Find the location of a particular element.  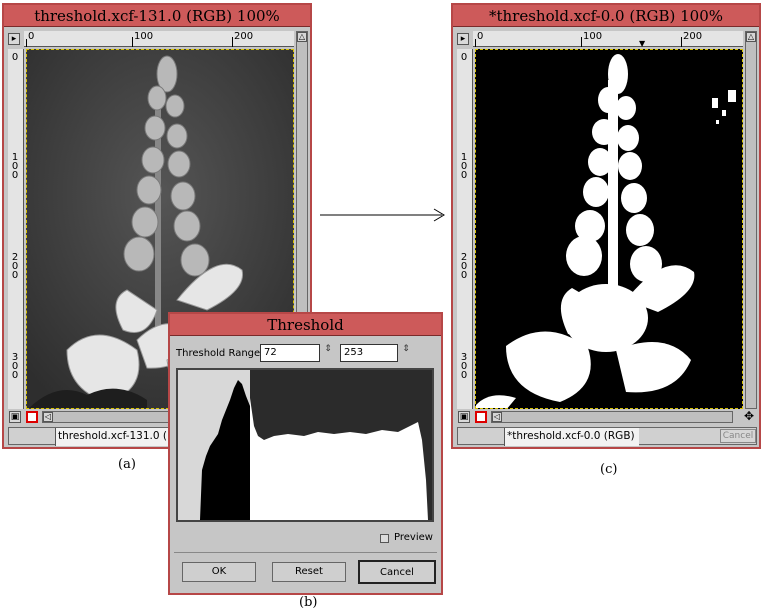

move-cross-icon: ✥ is located at coordinates (749, 416).